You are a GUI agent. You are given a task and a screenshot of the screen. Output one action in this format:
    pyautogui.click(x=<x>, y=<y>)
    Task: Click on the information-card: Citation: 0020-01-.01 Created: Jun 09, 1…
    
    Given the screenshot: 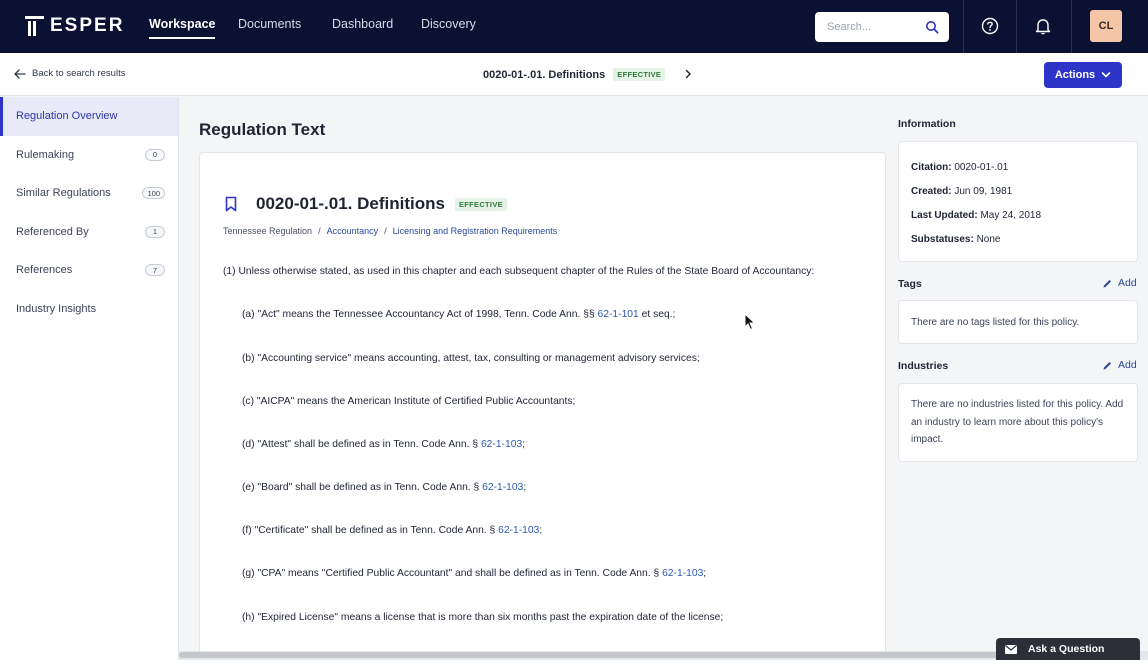 What is the action you would take?
    pyautogui.click(x=1018, y=201)
    